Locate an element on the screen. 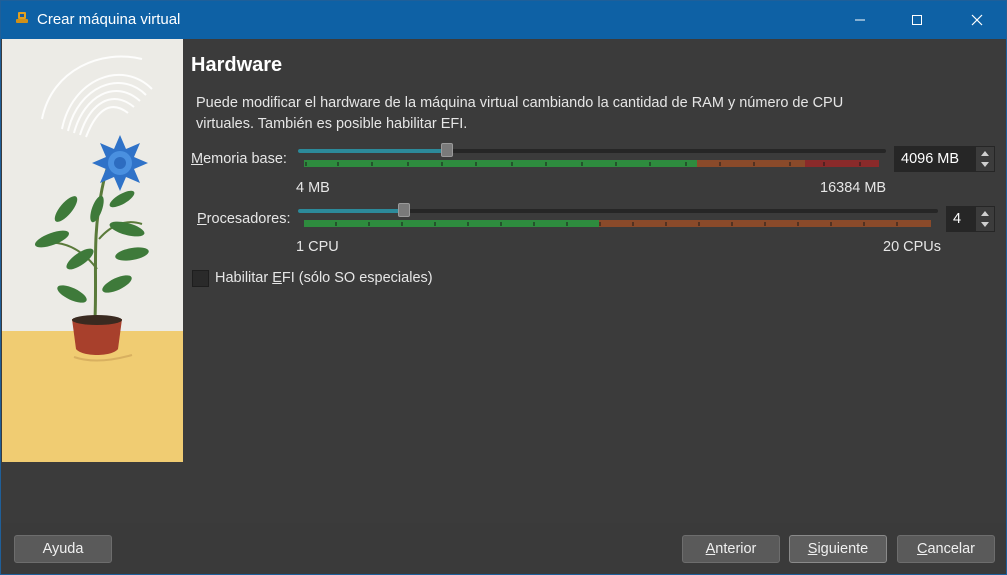 This screenshot has width=1007, height=575. virtualbox-app-icon is located at coordinates (22, 17).